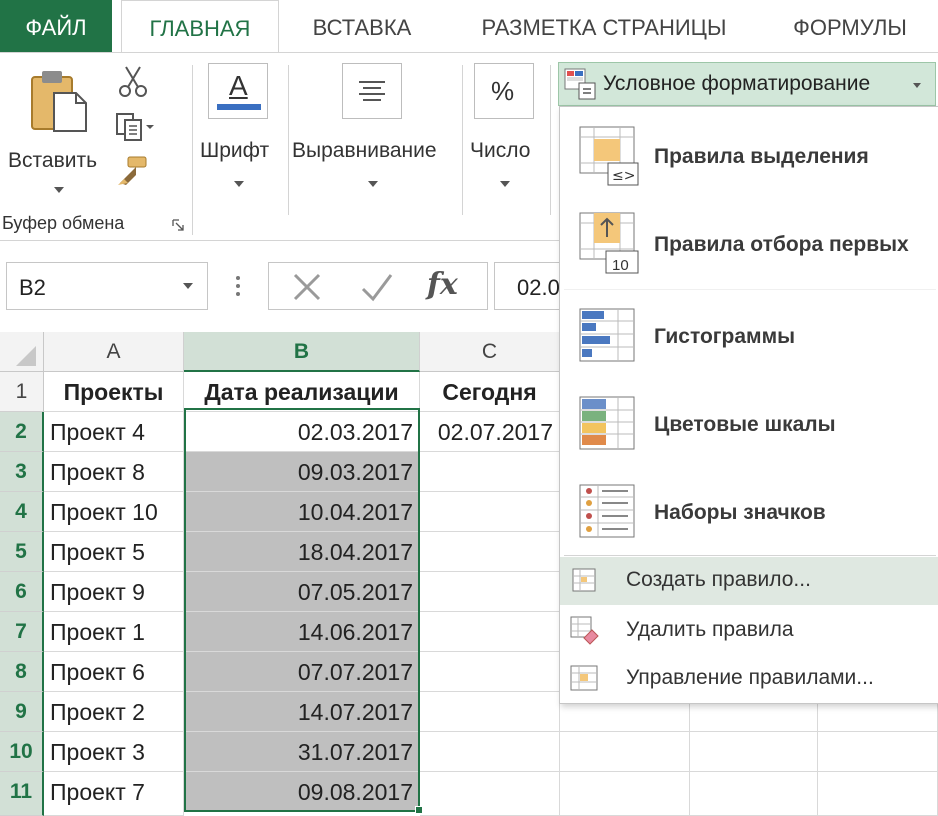  I want to click on select-all-corner, so click(22, 352).